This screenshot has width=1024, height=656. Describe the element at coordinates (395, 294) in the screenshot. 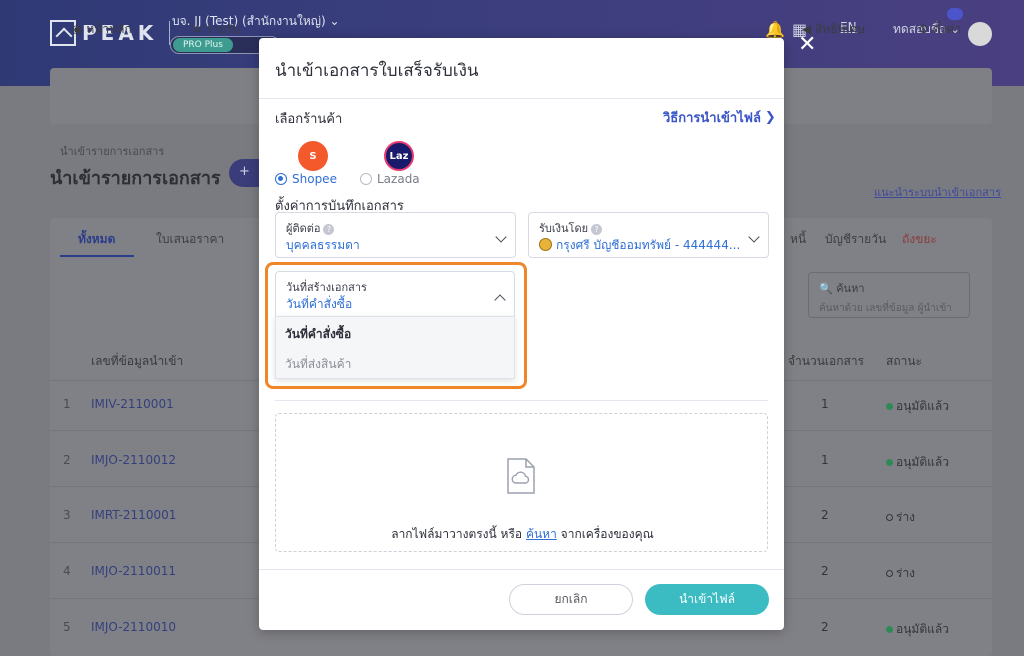

I see `document-date-select: วันที่สร้างเอกสาร วันที่คำสั่งซื้อ` at that location.